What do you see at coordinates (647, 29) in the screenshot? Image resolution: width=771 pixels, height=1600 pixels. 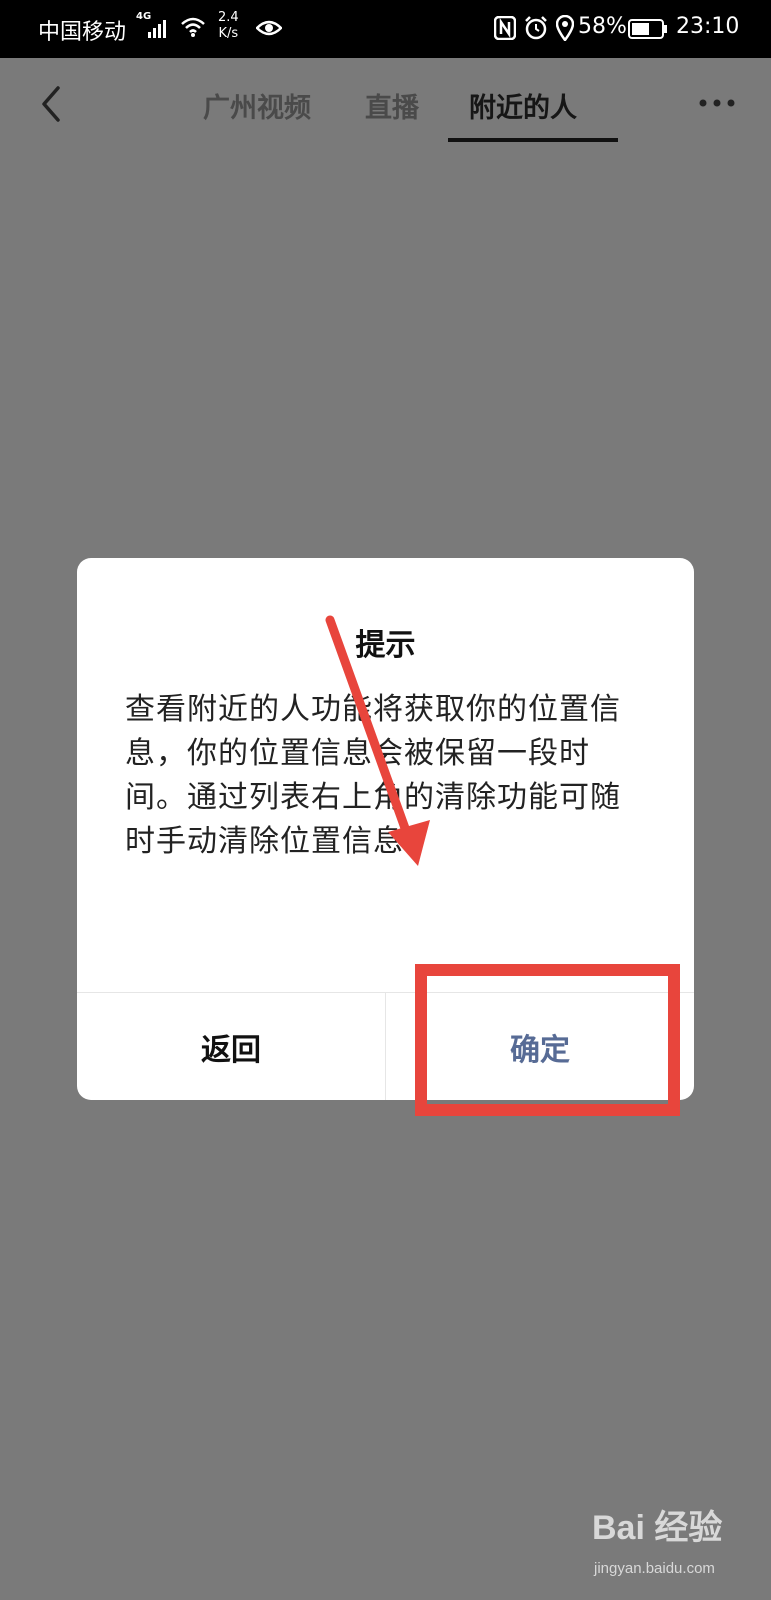 I see `battery-icon` at bounding box center [647, 29].